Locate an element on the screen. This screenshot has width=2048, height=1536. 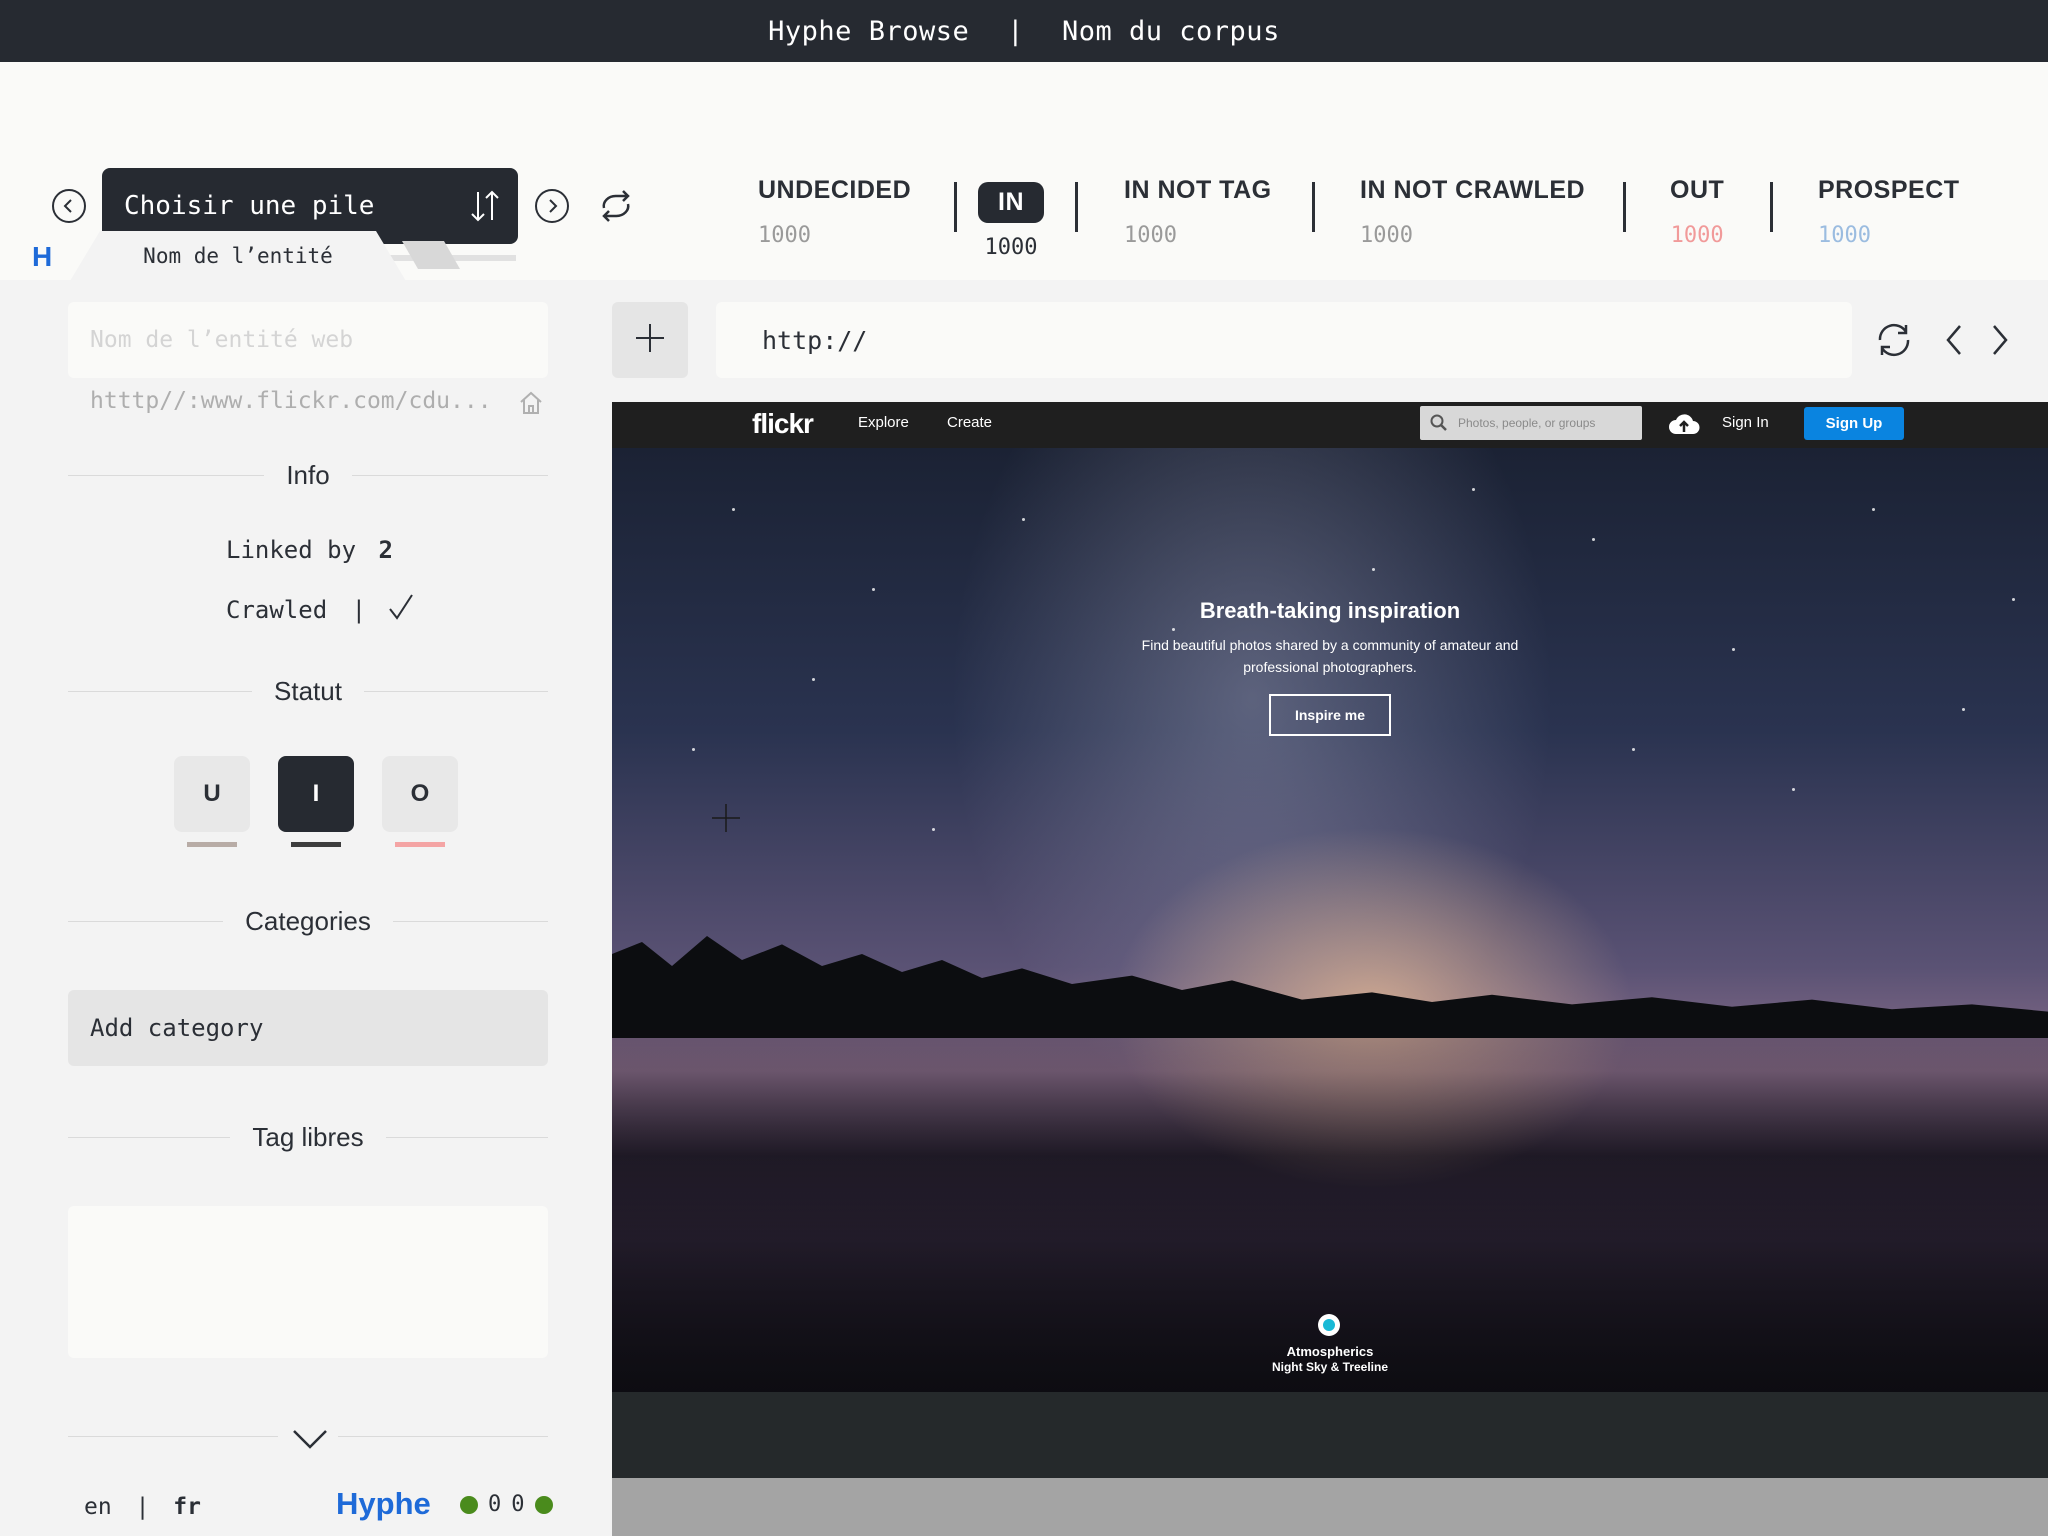
flickr-inspire-button: Inspire me is located at coordinates (1330, 715).